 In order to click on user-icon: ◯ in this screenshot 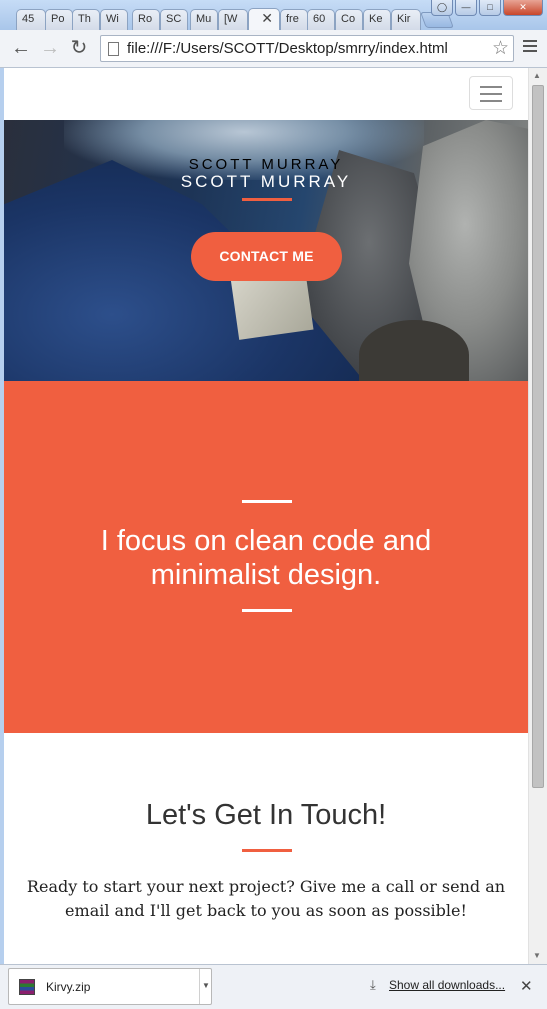, I will do `click(442, 8)`.